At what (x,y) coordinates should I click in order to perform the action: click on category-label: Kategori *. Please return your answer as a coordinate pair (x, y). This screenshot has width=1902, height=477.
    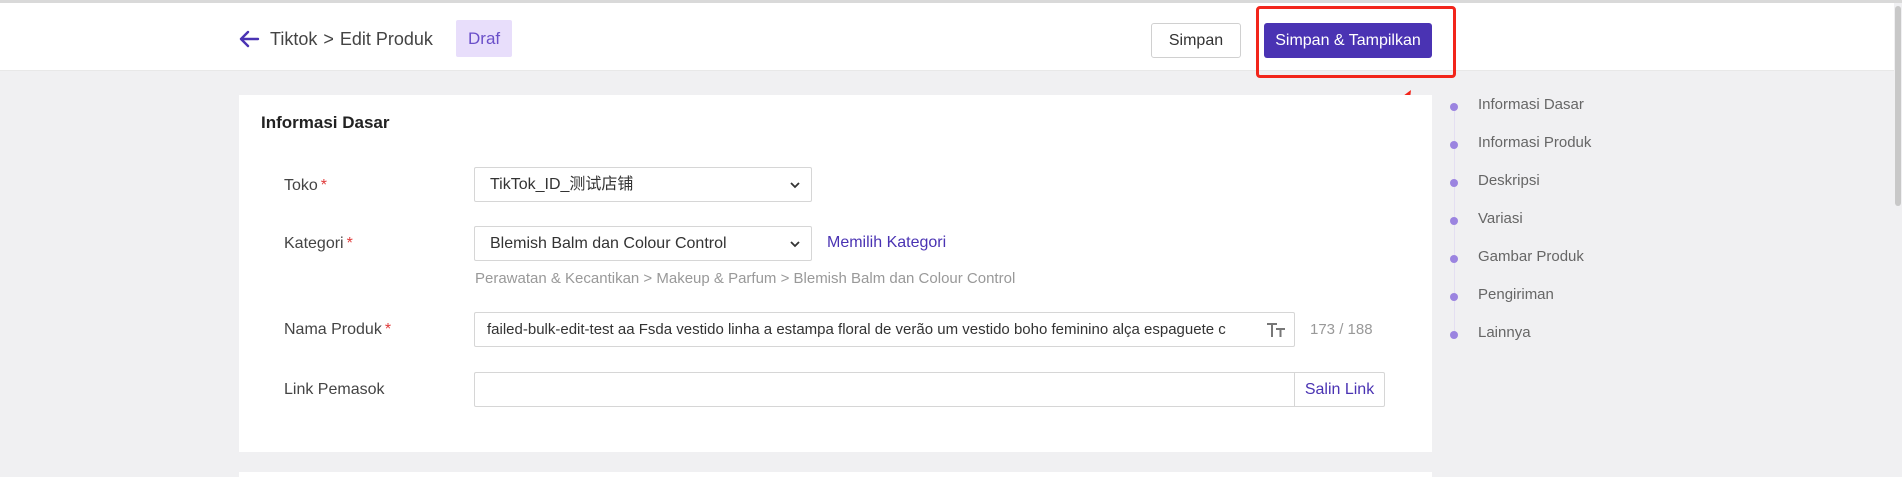
    Looking at the image, I should click on (318, 244).